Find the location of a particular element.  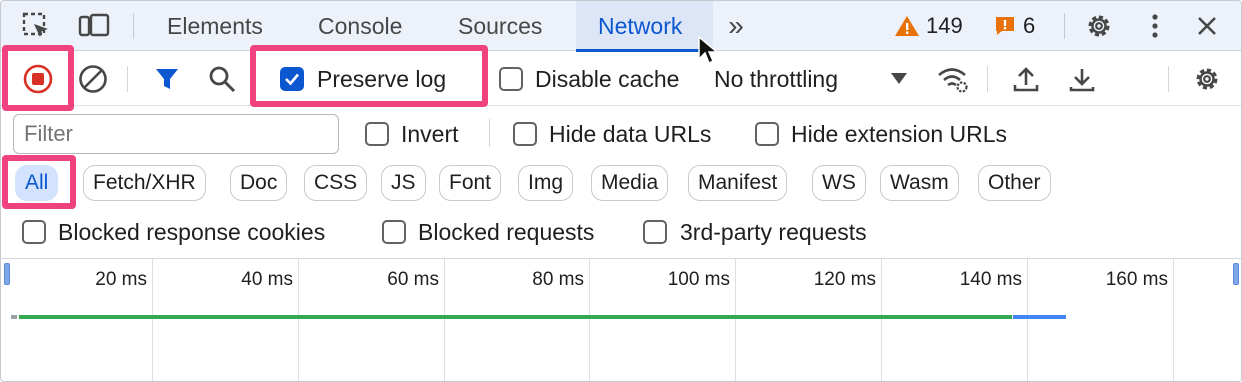

highlight-record-button is located at coordinates (38, 78).